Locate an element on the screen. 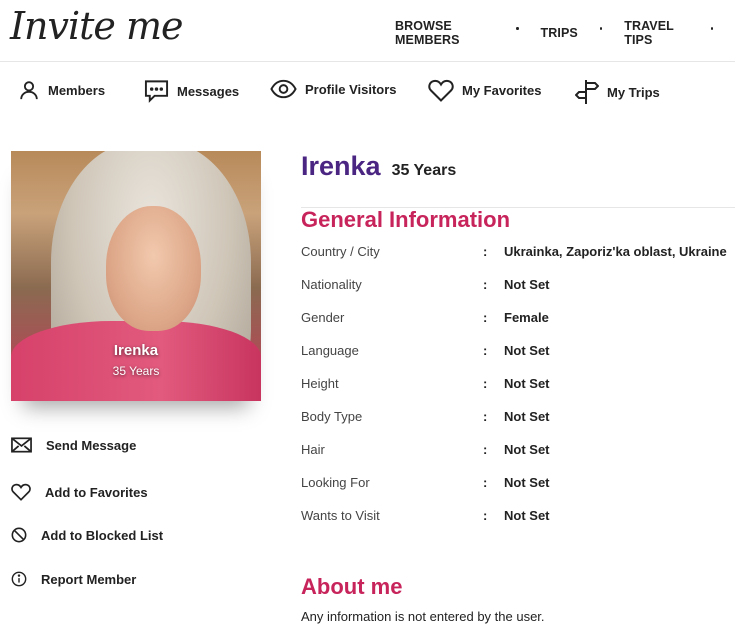  info-row-hair: Hair : Not Set is located at coordinates (518, 452).